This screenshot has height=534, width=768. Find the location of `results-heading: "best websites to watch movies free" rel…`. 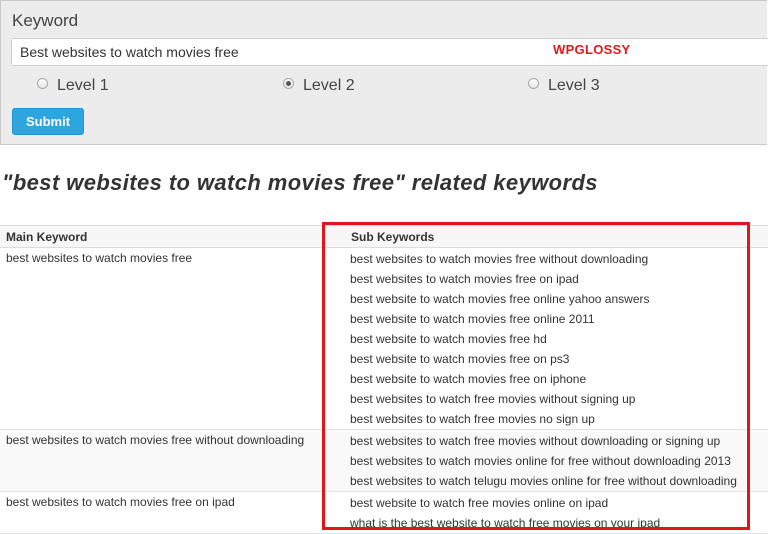

results-heading: "best websites to watch movies free" rel… is located at coordinates (300, 182).